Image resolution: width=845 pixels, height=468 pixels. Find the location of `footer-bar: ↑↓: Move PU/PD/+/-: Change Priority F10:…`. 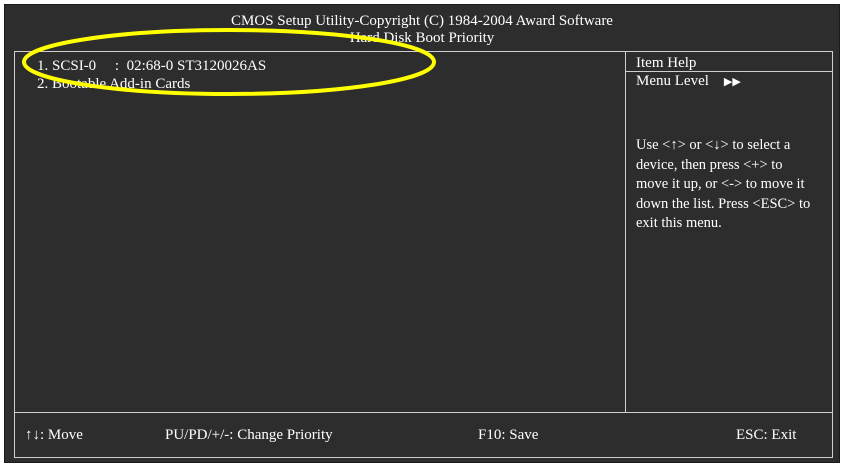

footer-bar: ↑↓: Move PU/PD/+/-: Change Priority F10:… is located at coordinates (423, 435).